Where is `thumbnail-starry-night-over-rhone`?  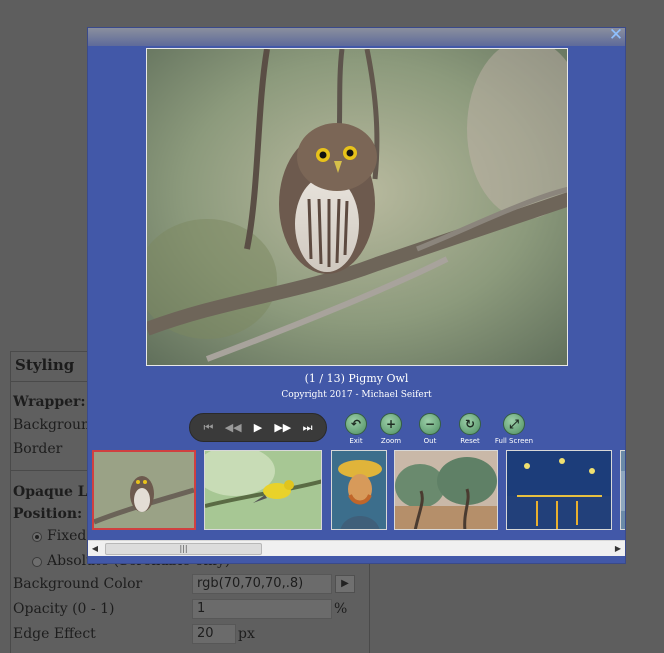
thumbnail-starry-night-over-rhone is located at coordinates (559, 490).